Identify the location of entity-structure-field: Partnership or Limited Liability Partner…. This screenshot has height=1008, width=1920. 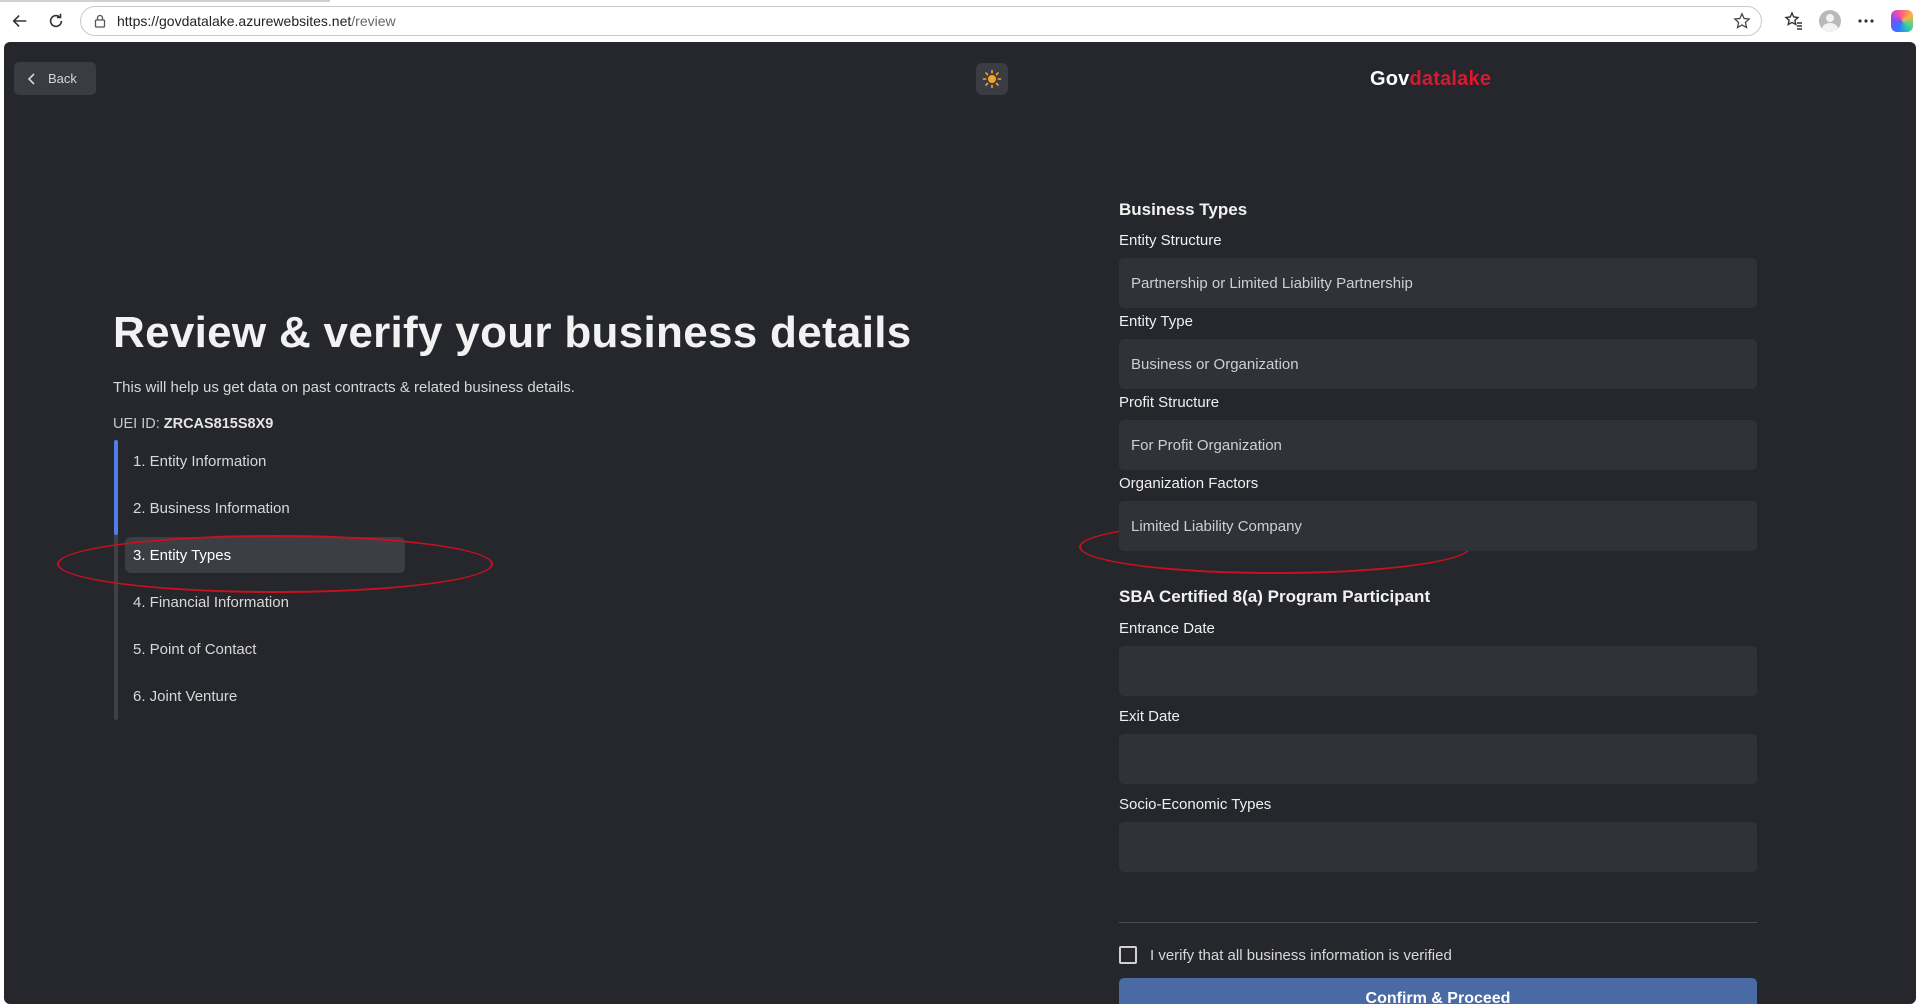
(1438, 283).